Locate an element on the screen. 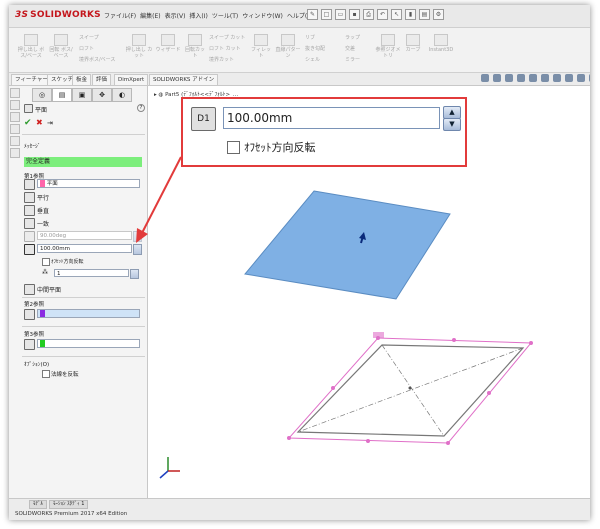  message-header: ﾒｯｾｰｼﾞ is located at coordinates (32, 146).